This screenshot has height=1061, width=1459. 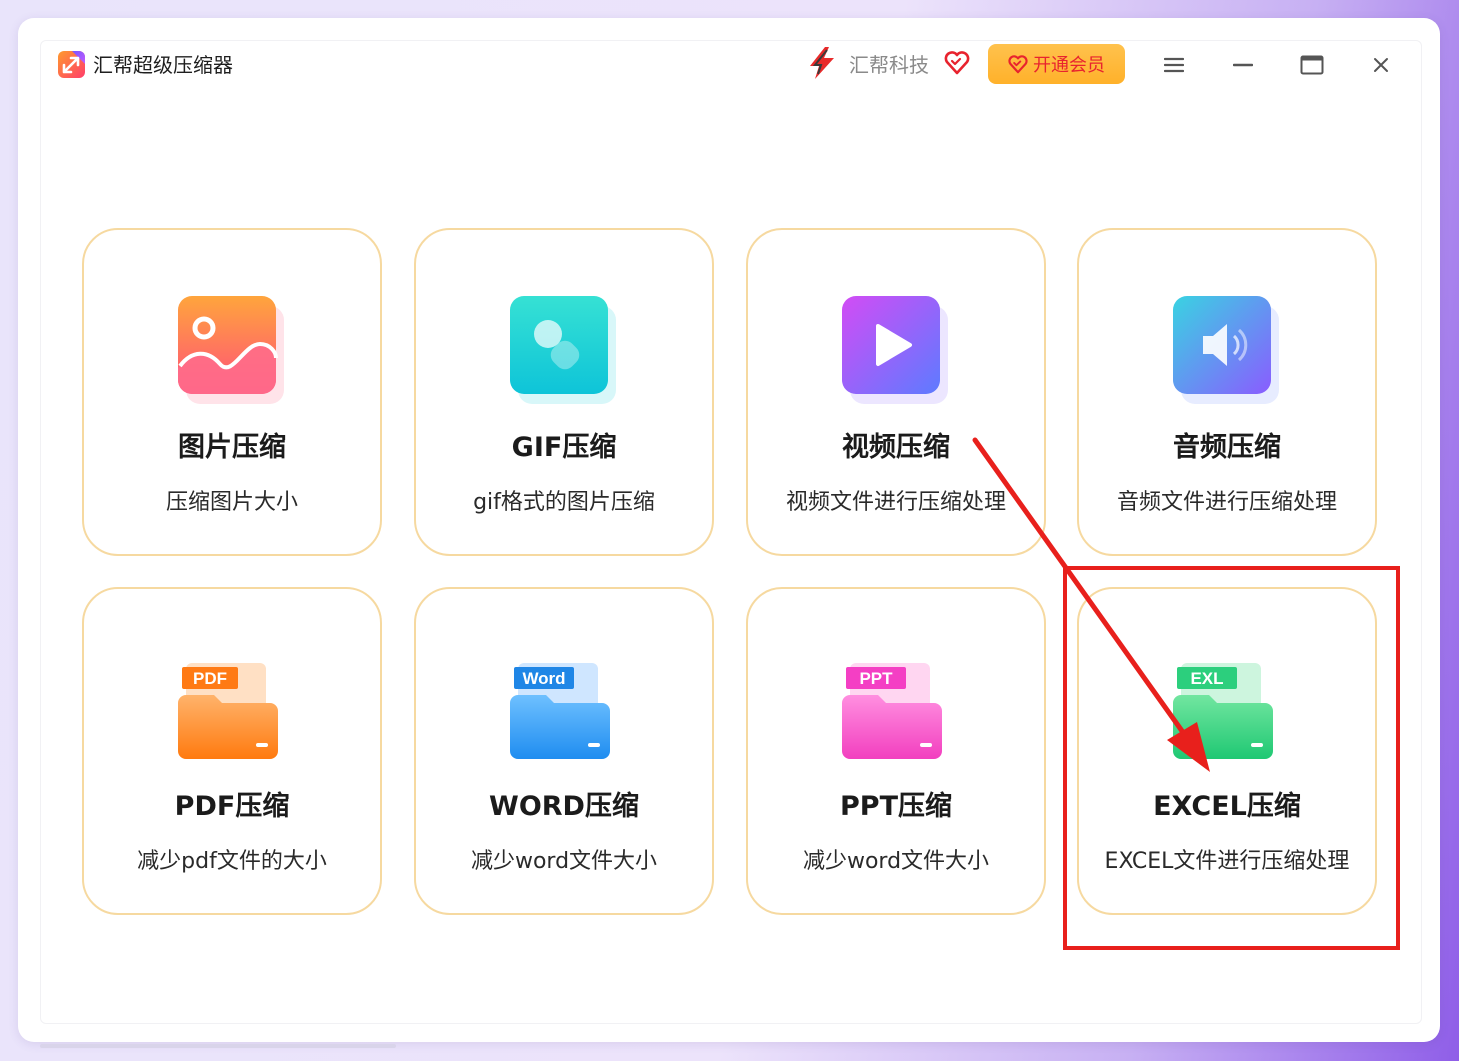 I want to click on minimize-icon, so click(x=1243, y=65).